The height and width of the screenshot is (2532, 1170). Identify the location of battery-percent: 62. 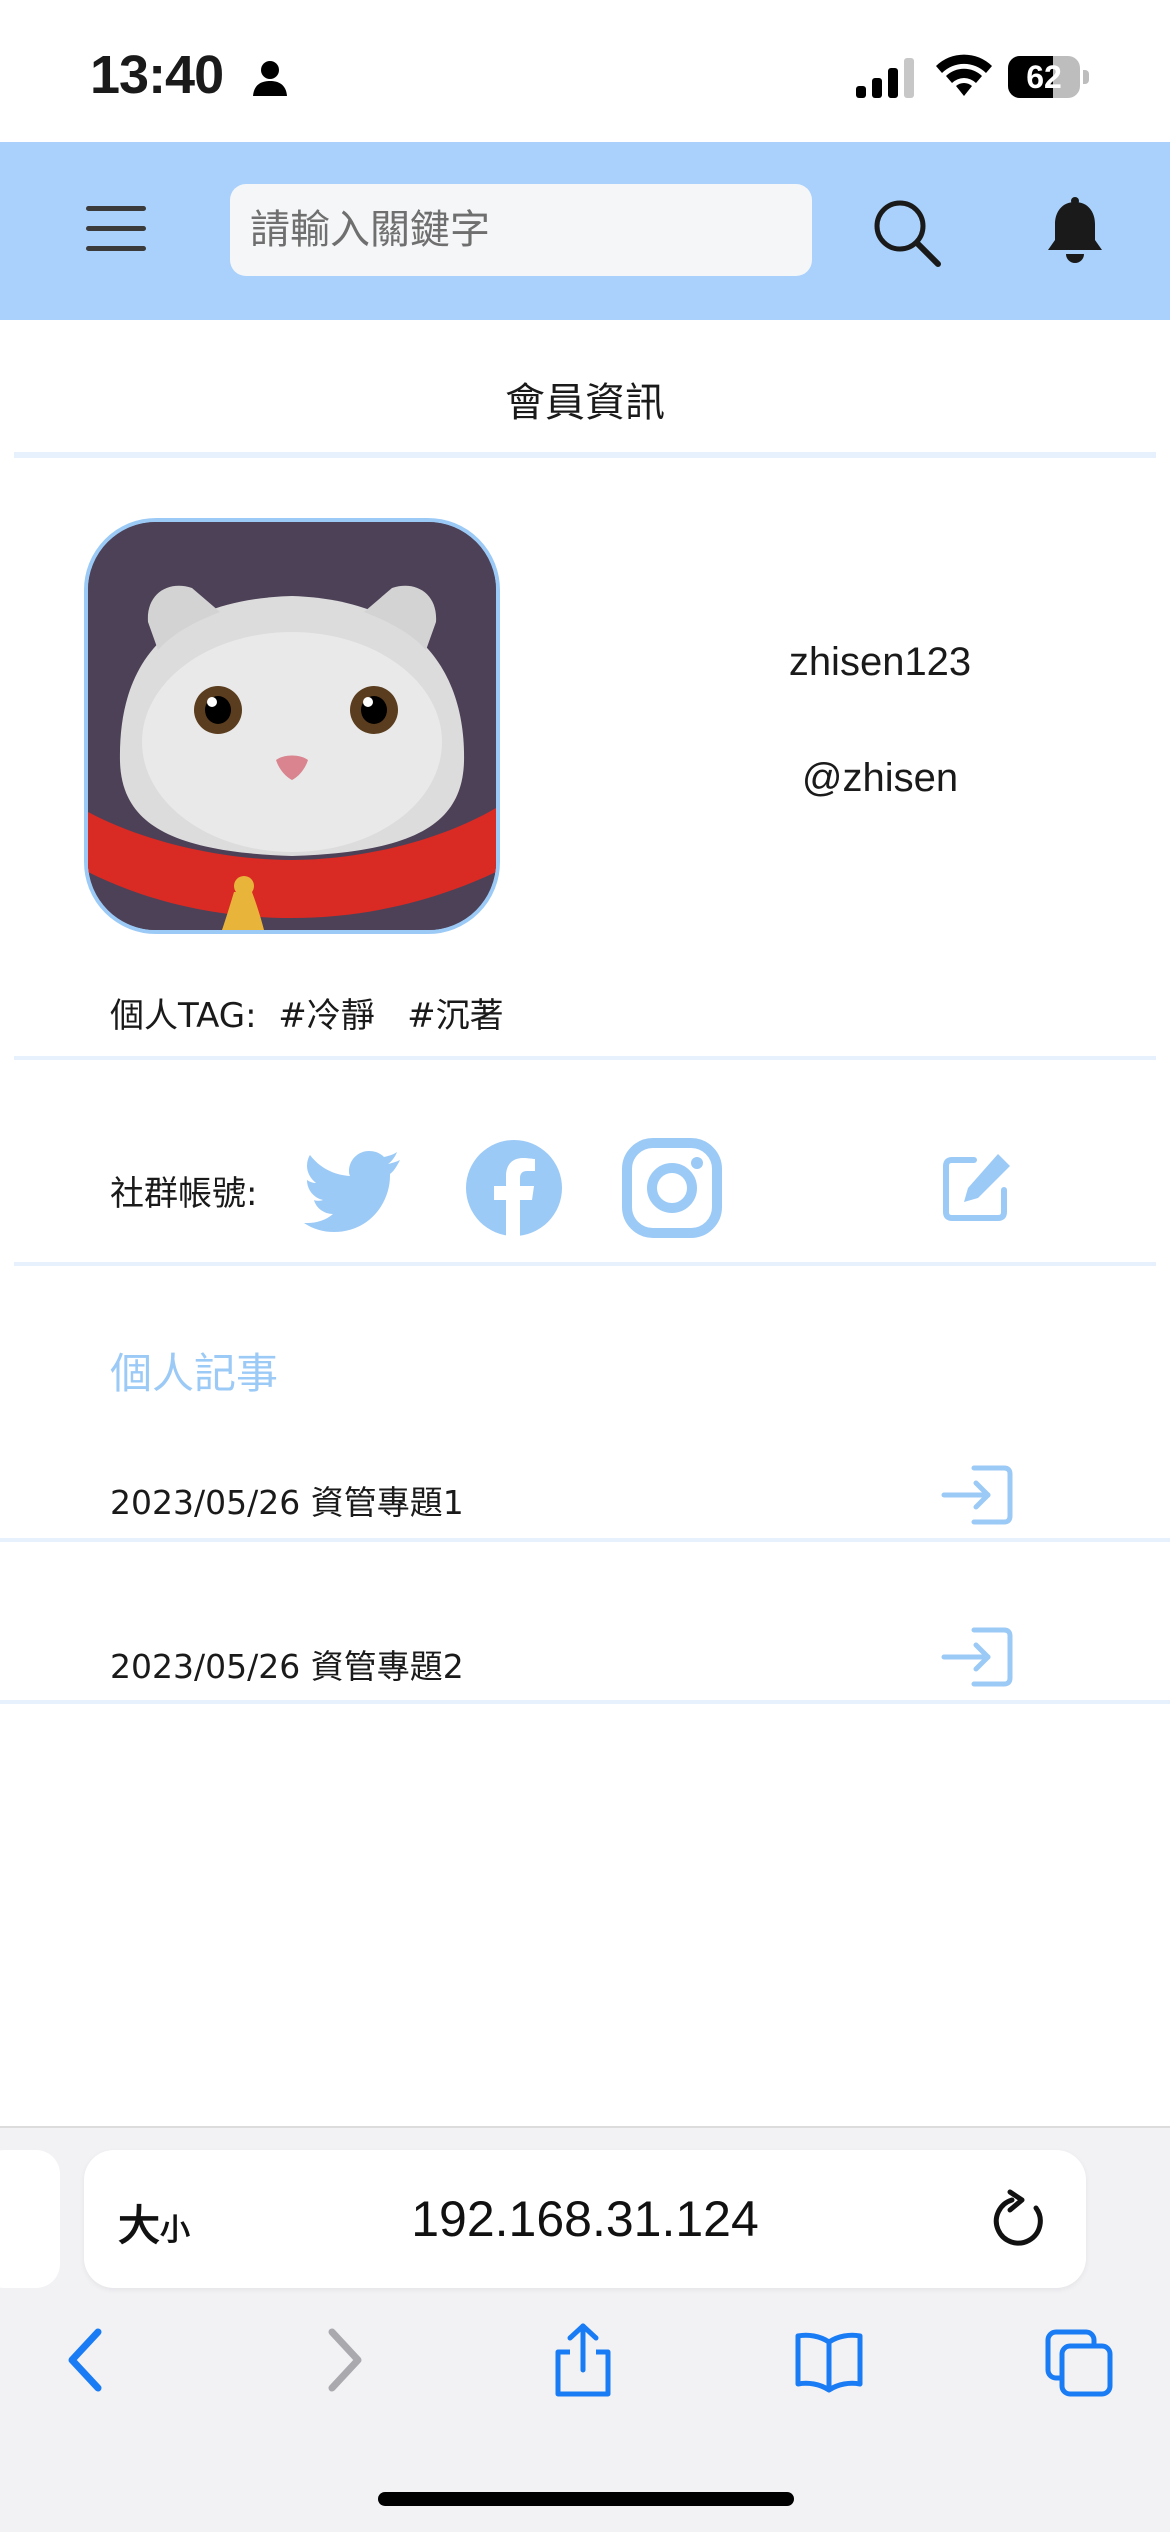
(1044, 77).